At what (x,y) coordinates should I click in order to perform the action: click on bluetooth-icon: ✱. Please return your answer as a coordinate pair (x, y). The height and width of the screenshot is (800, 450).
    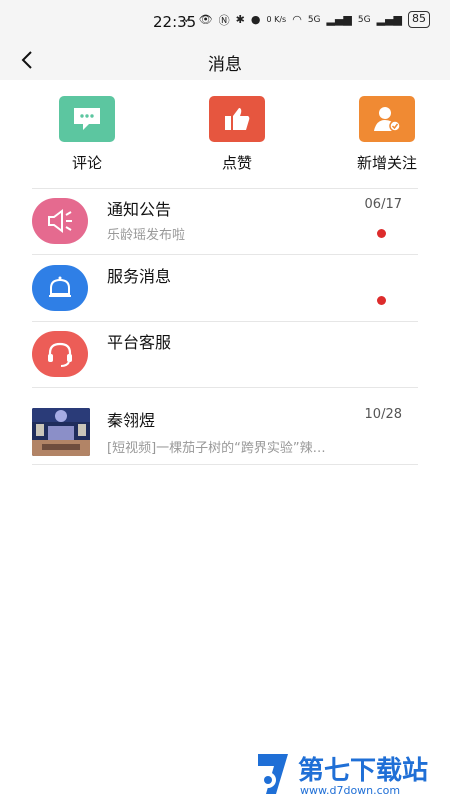
    Looking at the image, I should click on (240, 19).